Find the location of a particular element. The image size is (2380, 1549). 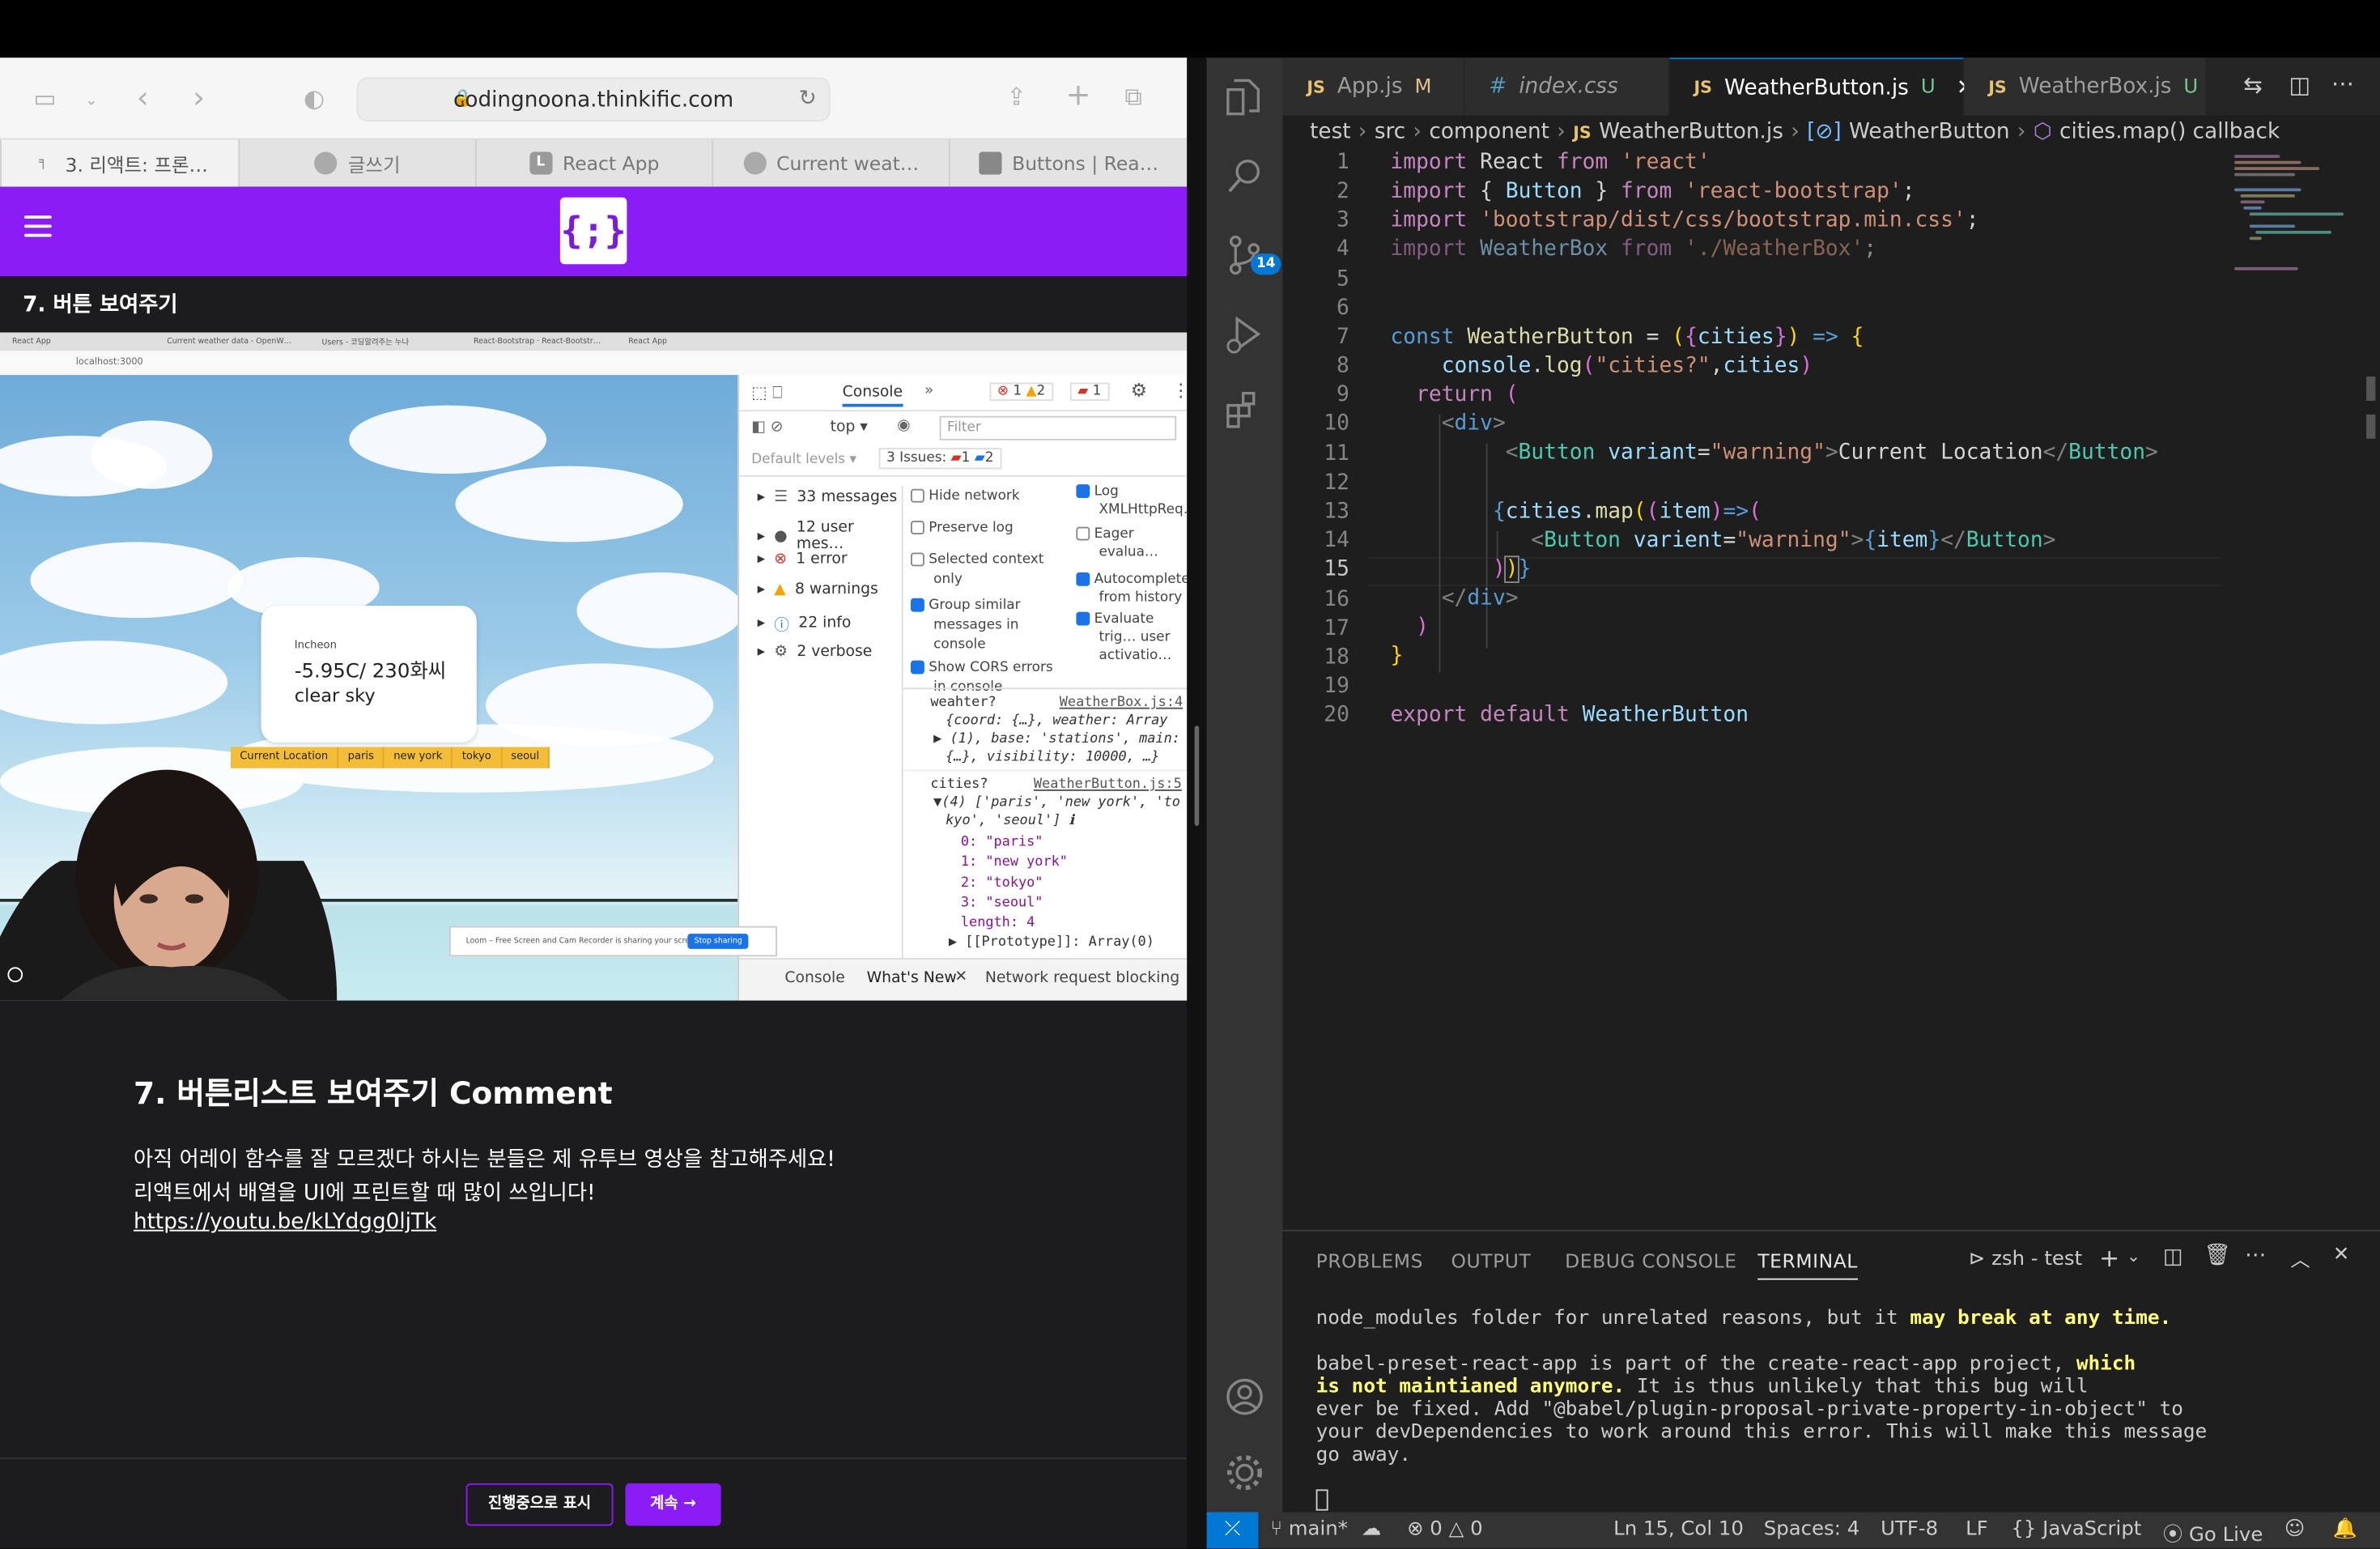

terminal-cursor is located at coordinates (1321, 1500).